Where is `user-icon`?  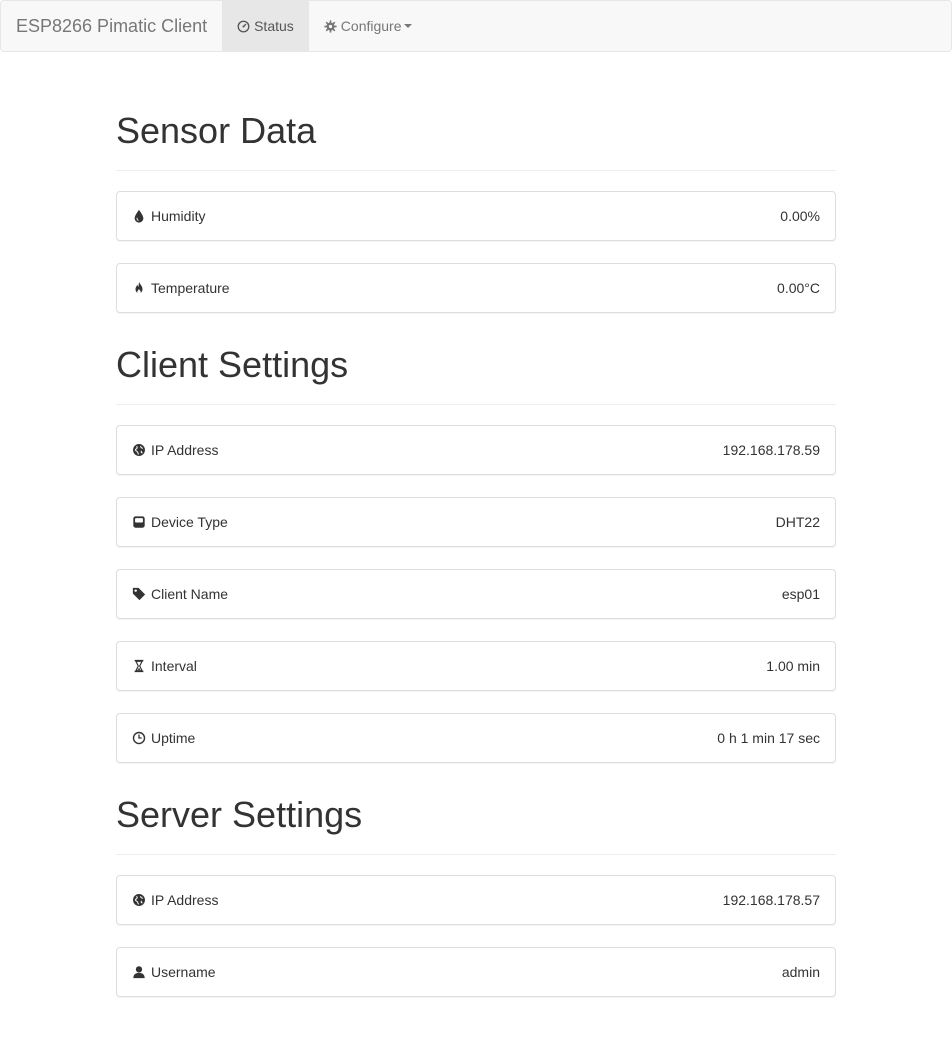 user-icon is located at coordinates (139, 972).